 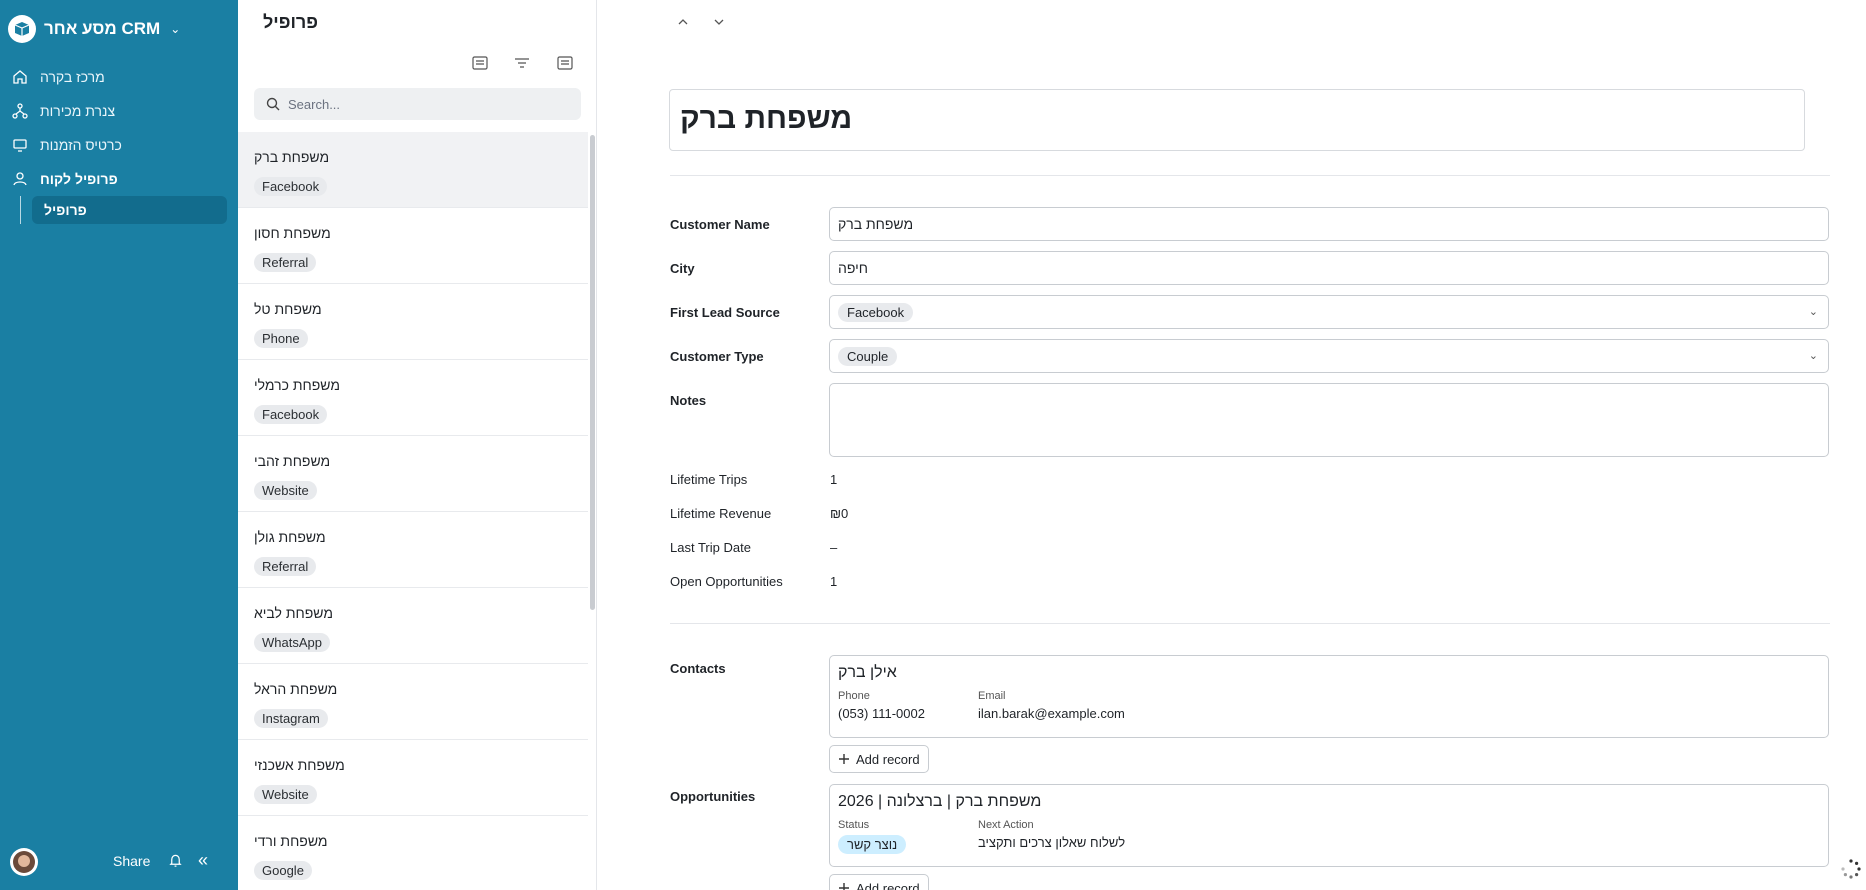 What do you see at coordinates (701, 22) in the screenshot?
I see `record-navigation` at bounding box center [701, 22].